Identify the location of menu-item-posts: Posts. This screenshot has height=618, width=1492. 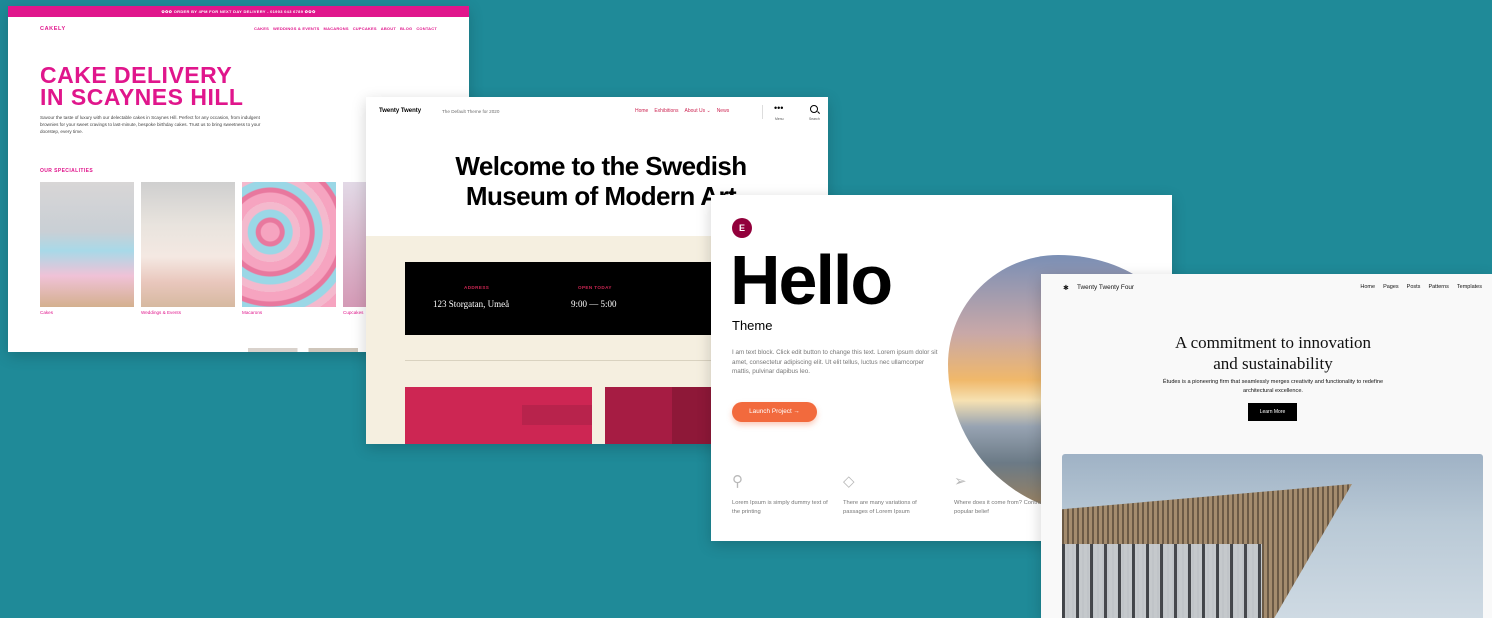
(1414, 287).